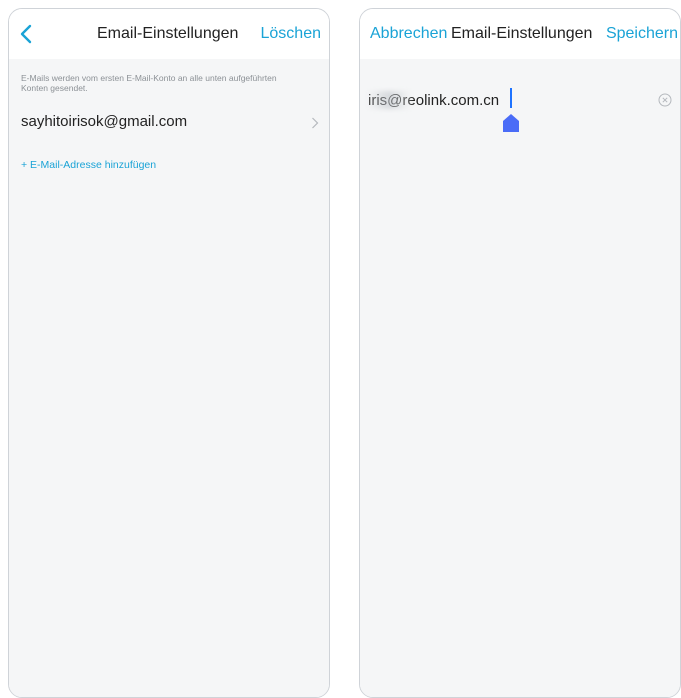 This screenshot has width=681, height=698. What do you see at coordinates (291, 34) in the screenshot?
I see `delete-button: Löschen` at bounding box center [291, 34].